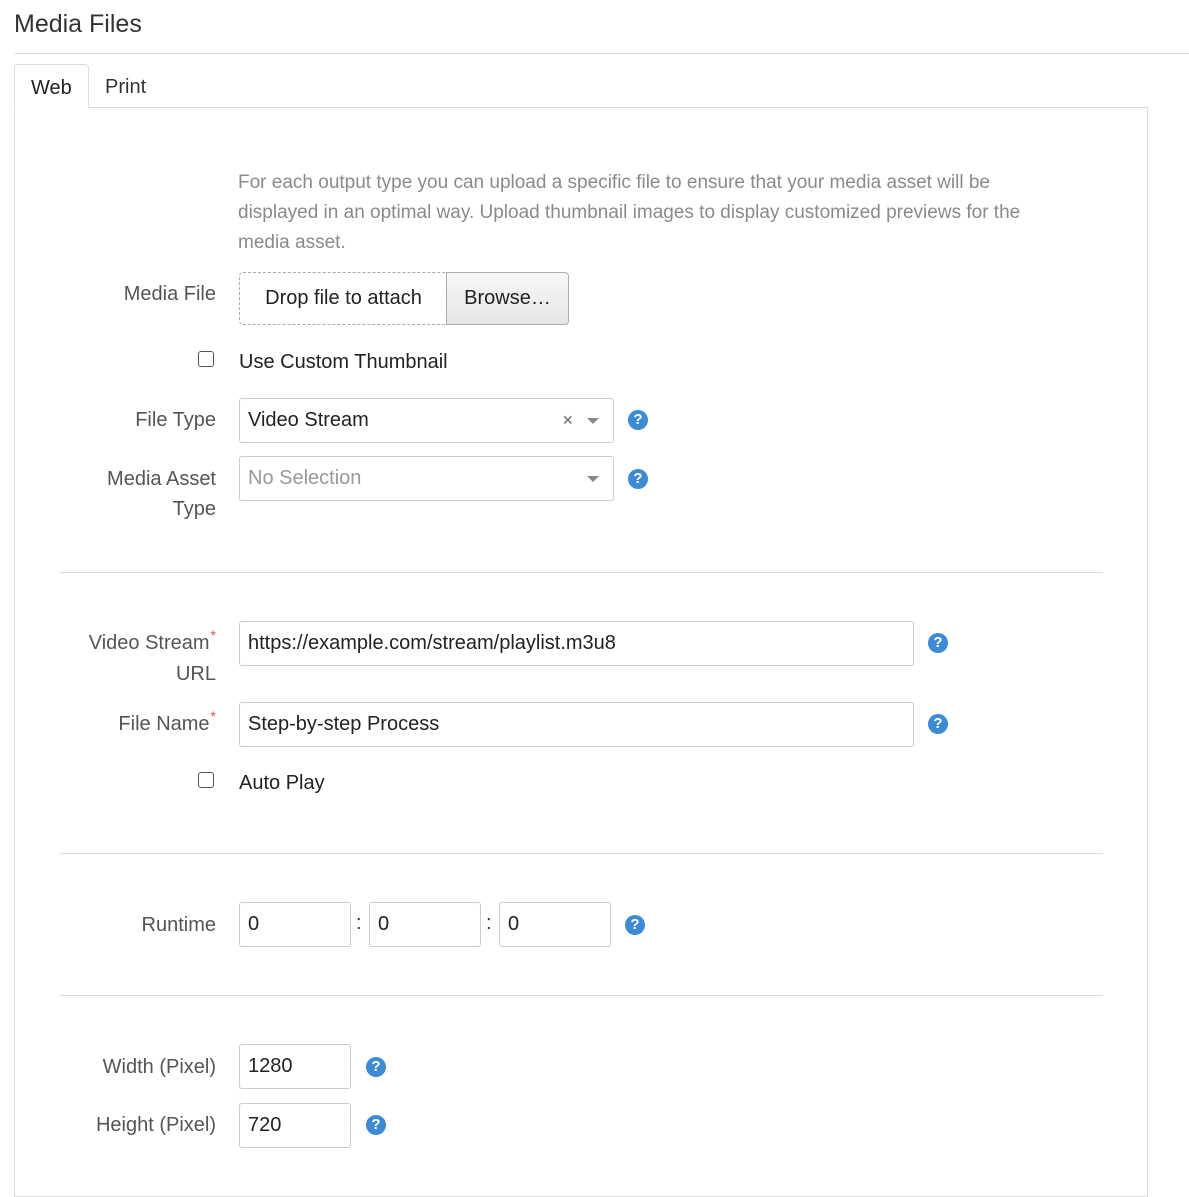 Image resolution: width=1189 pixels, height=1197 pixels. What do you see at coordinates (161, 479) in the screenshot?
I see `media-asset-type-label-line1: Media Asset` at bounding box center [161, 479].